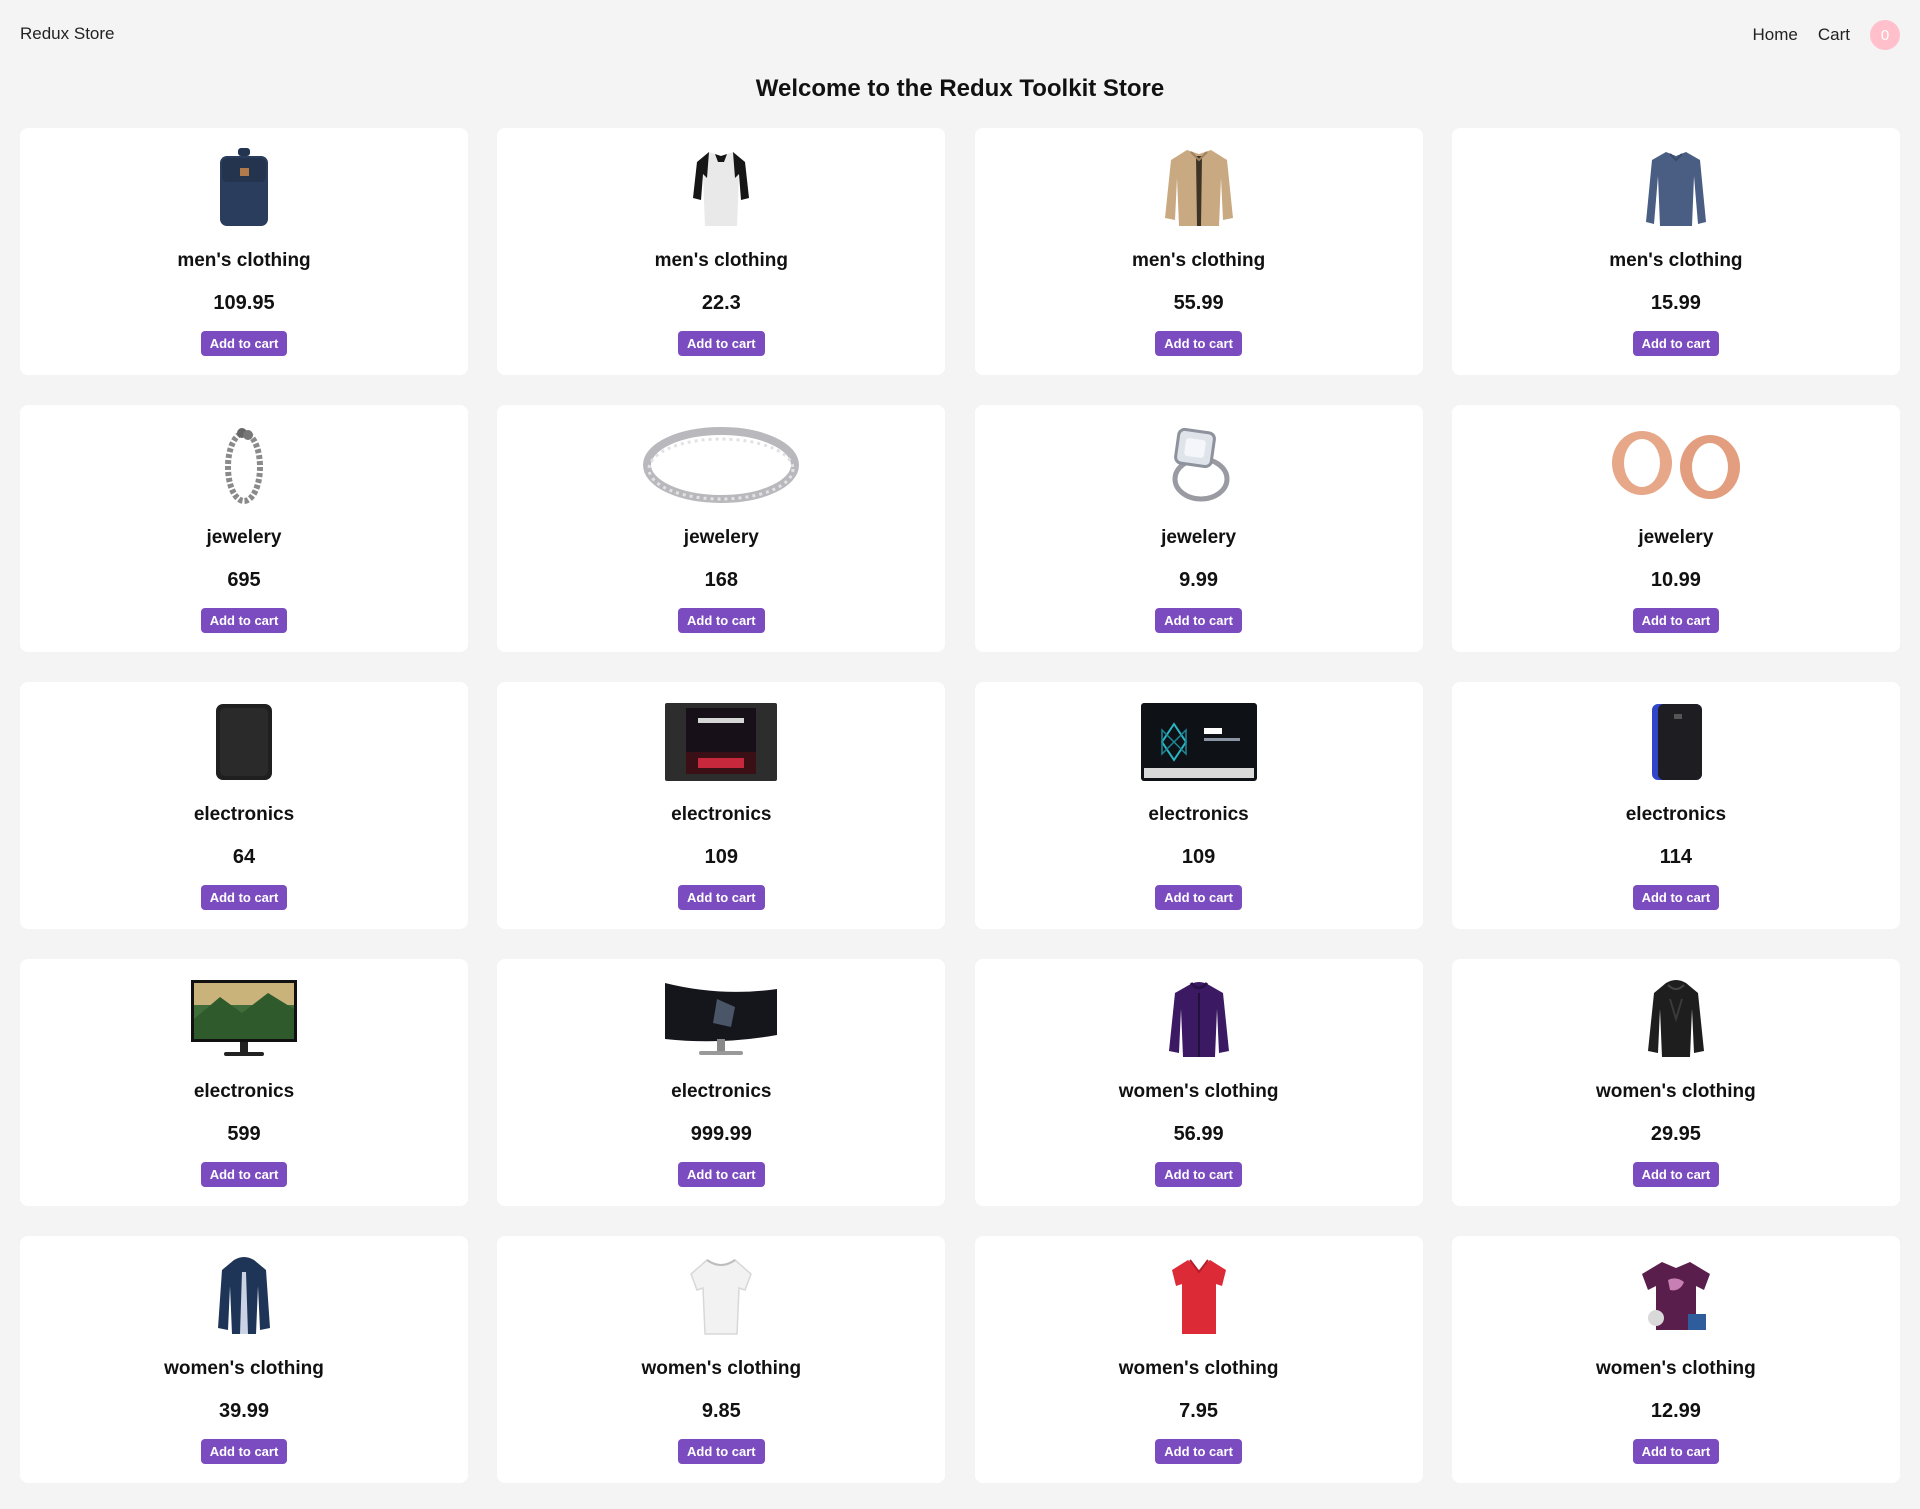  I want to click on bracelet-image, so click(244, 465).